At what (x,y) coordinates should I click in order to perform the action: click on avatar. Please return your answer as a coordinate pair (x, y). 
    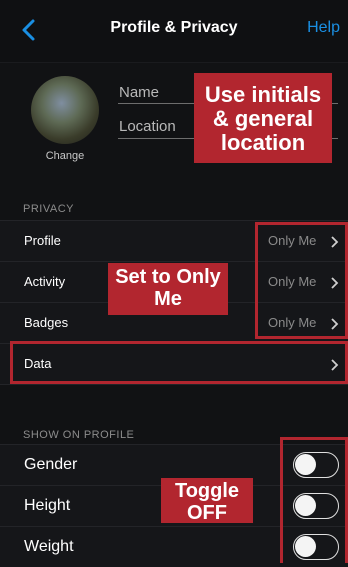
    Looking at the image, I should click on (65, 110).